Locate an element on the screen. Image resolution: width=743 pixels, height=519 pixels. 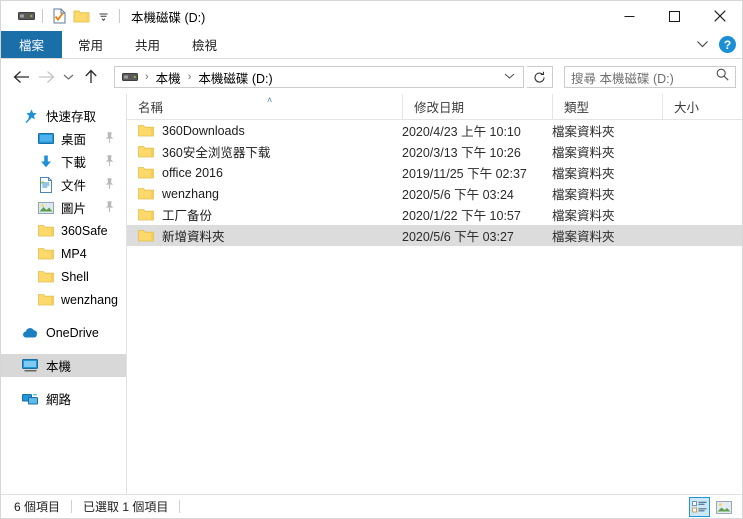
breadcrumb-dropdown-icon is located at coordinates (511, 77).